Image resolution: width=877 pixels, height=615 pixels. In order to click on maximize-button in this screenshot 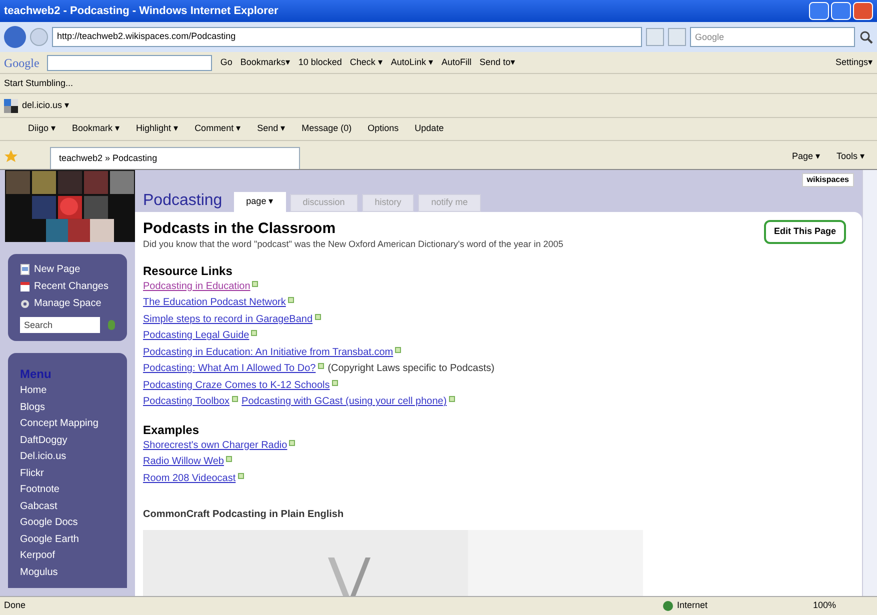, I will do `click(841, 11)`.